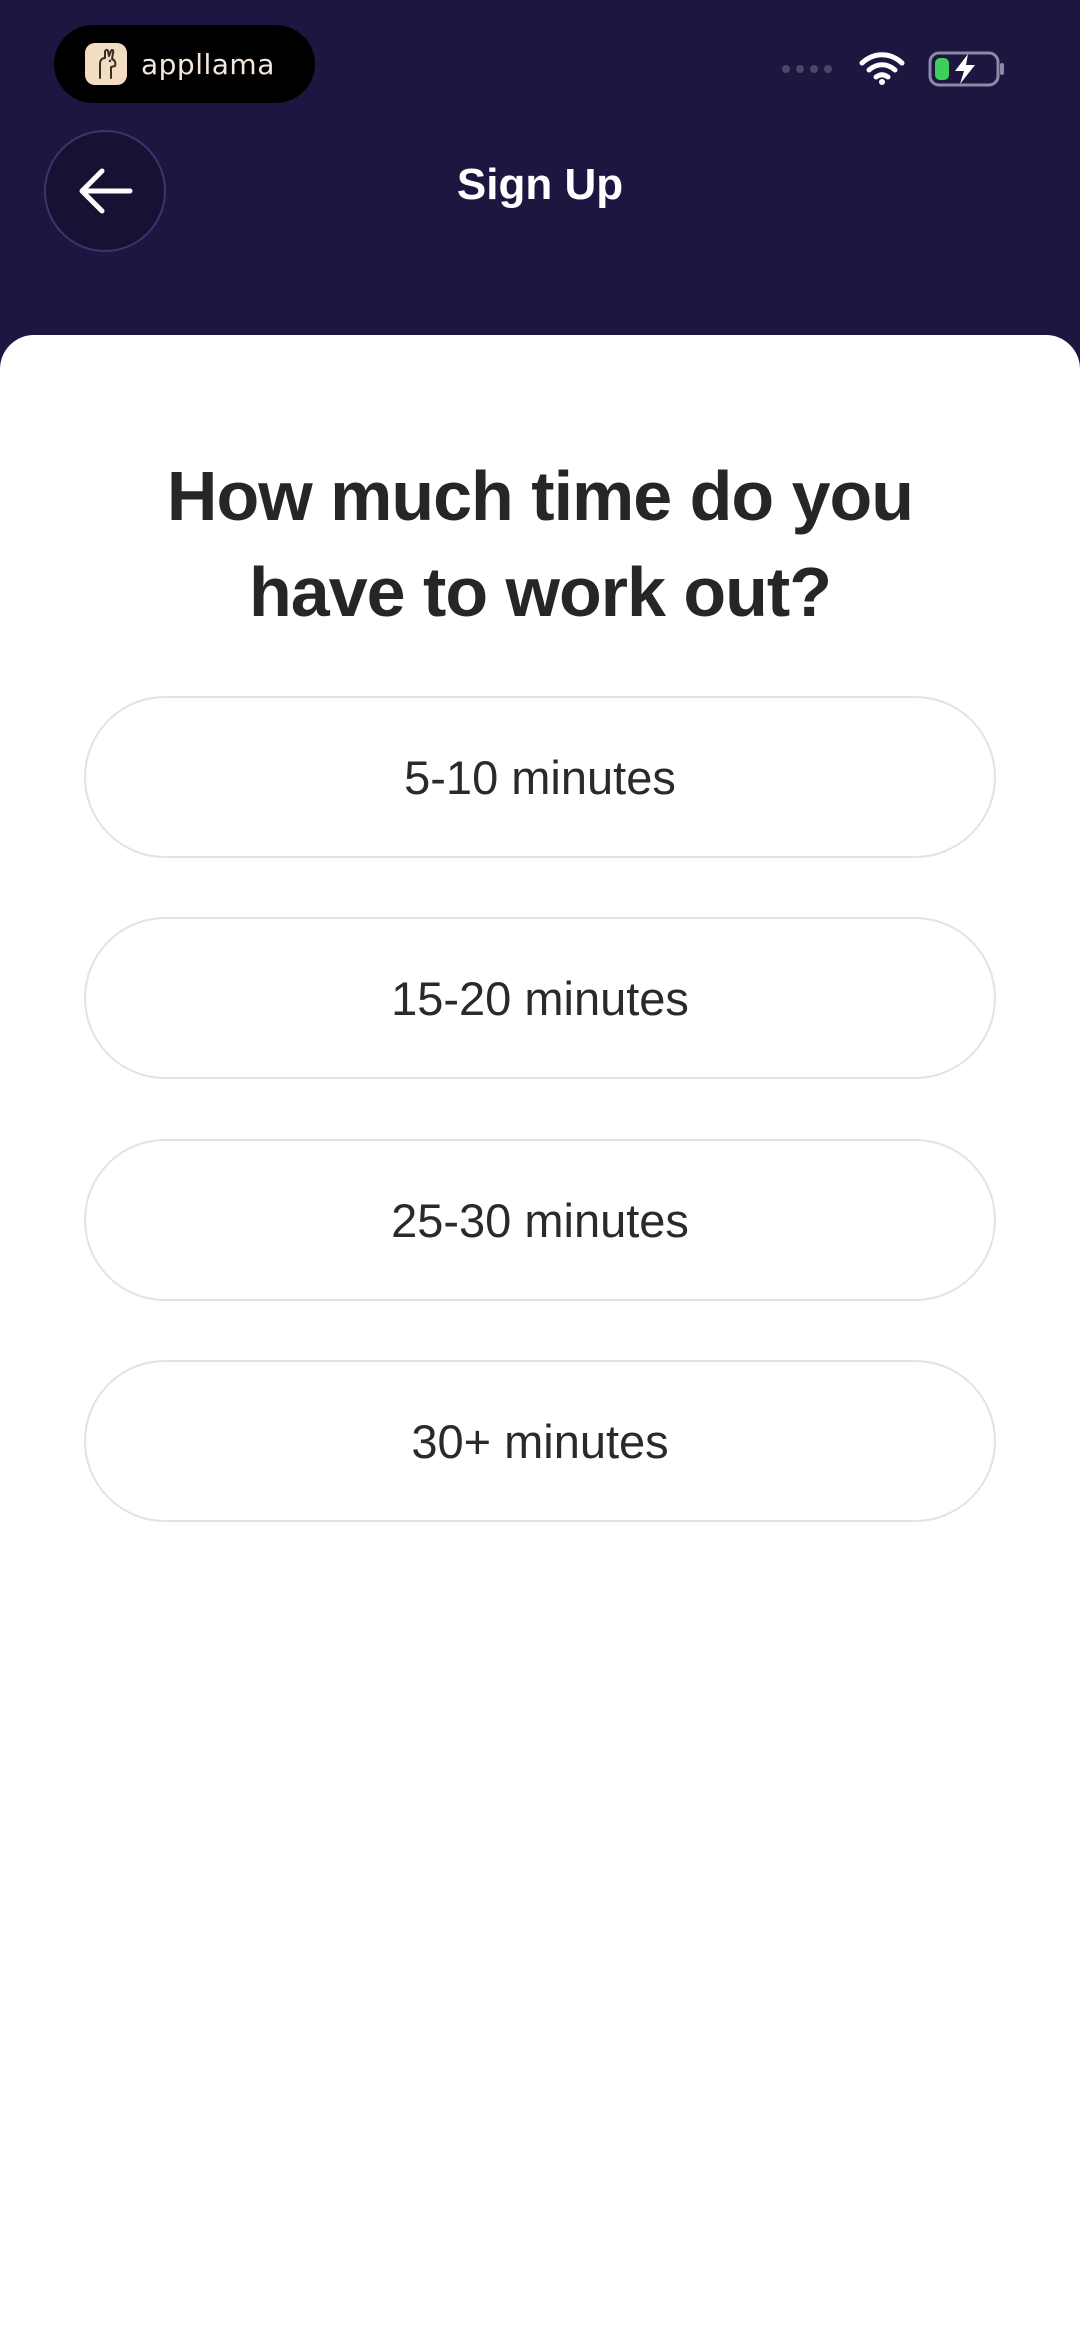 The height and width of the screenshot is (2337, 1080). I want to click on option-label: 25-30 minutes, so click(540, 1220).